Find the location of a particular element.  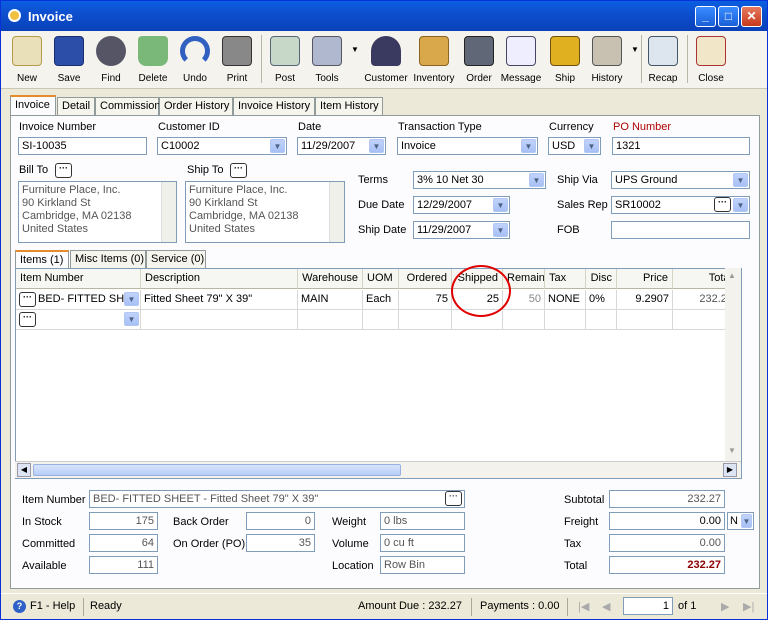

undo-button: Undo is located at coordinates (195, 60).